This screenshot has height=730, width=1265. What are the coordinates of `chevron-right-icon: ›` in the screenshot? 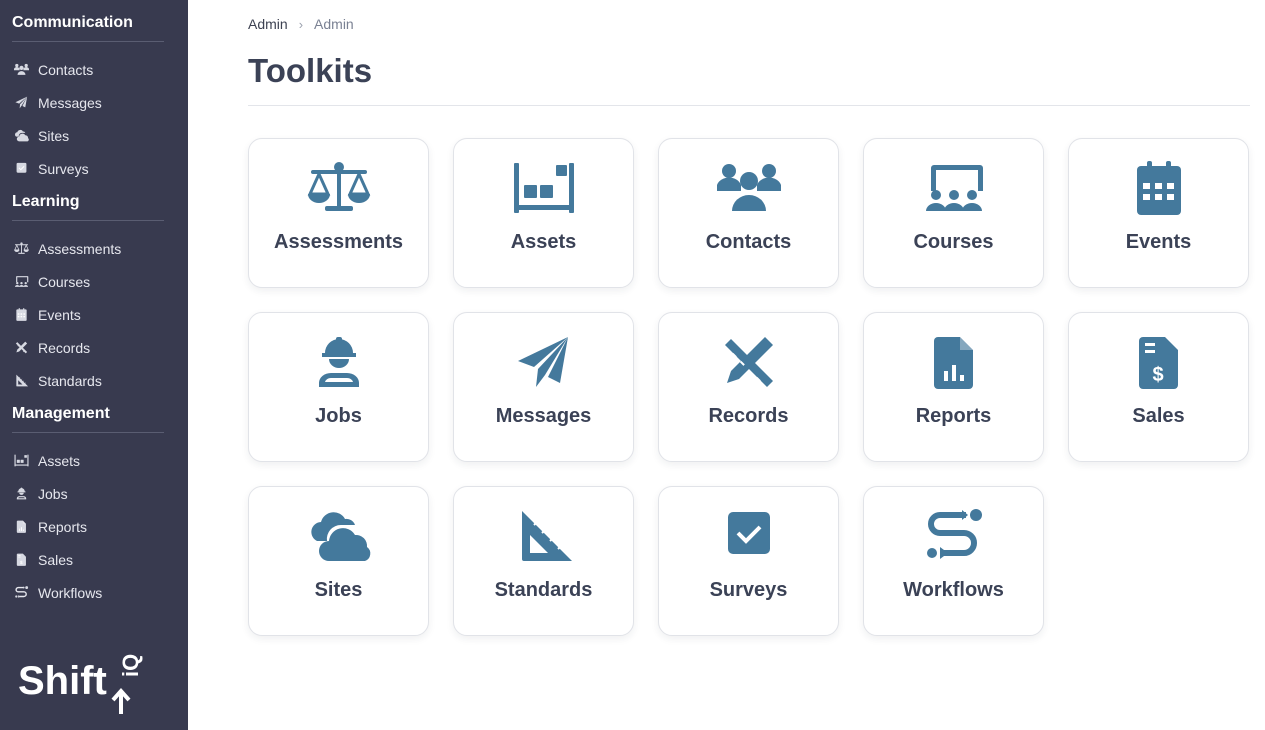 It's located at (301, 24).